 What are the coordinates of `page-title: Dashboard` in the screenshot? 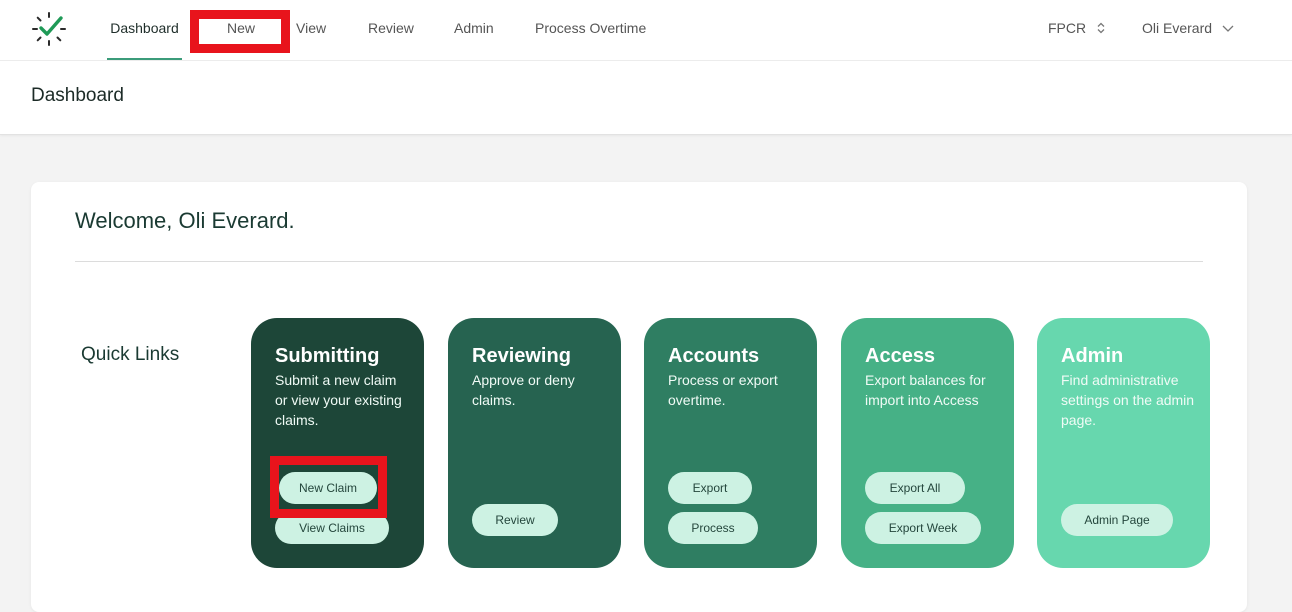 It's located at (77, 95).